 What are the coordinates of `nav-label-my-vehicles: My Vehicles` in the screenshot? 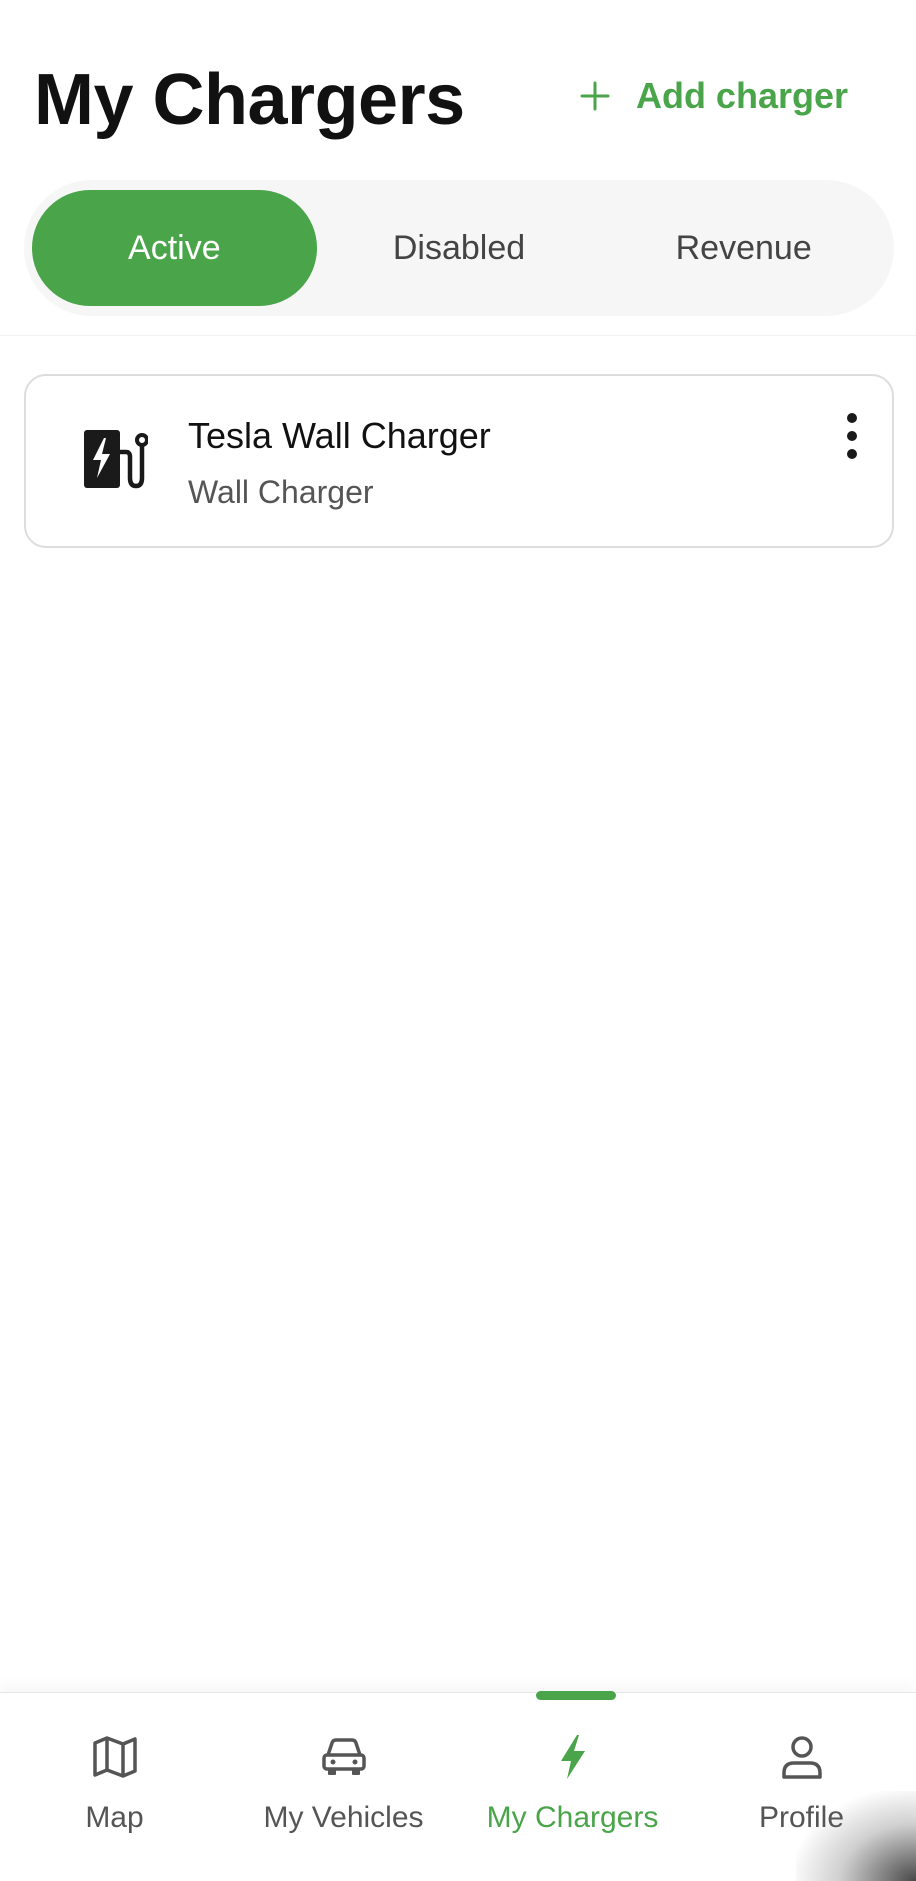 It's located at (343, 1817).